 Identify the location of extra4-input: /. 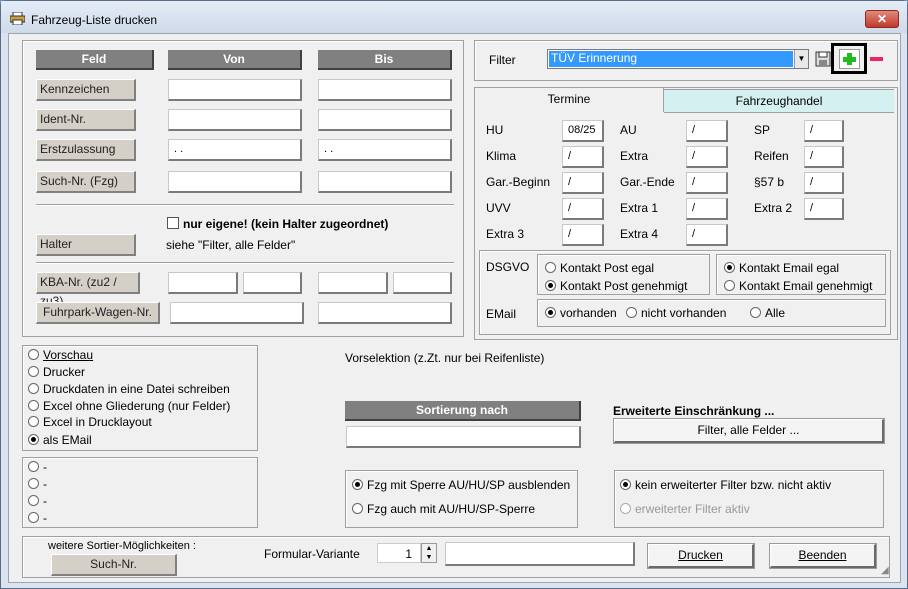
(707, 235).